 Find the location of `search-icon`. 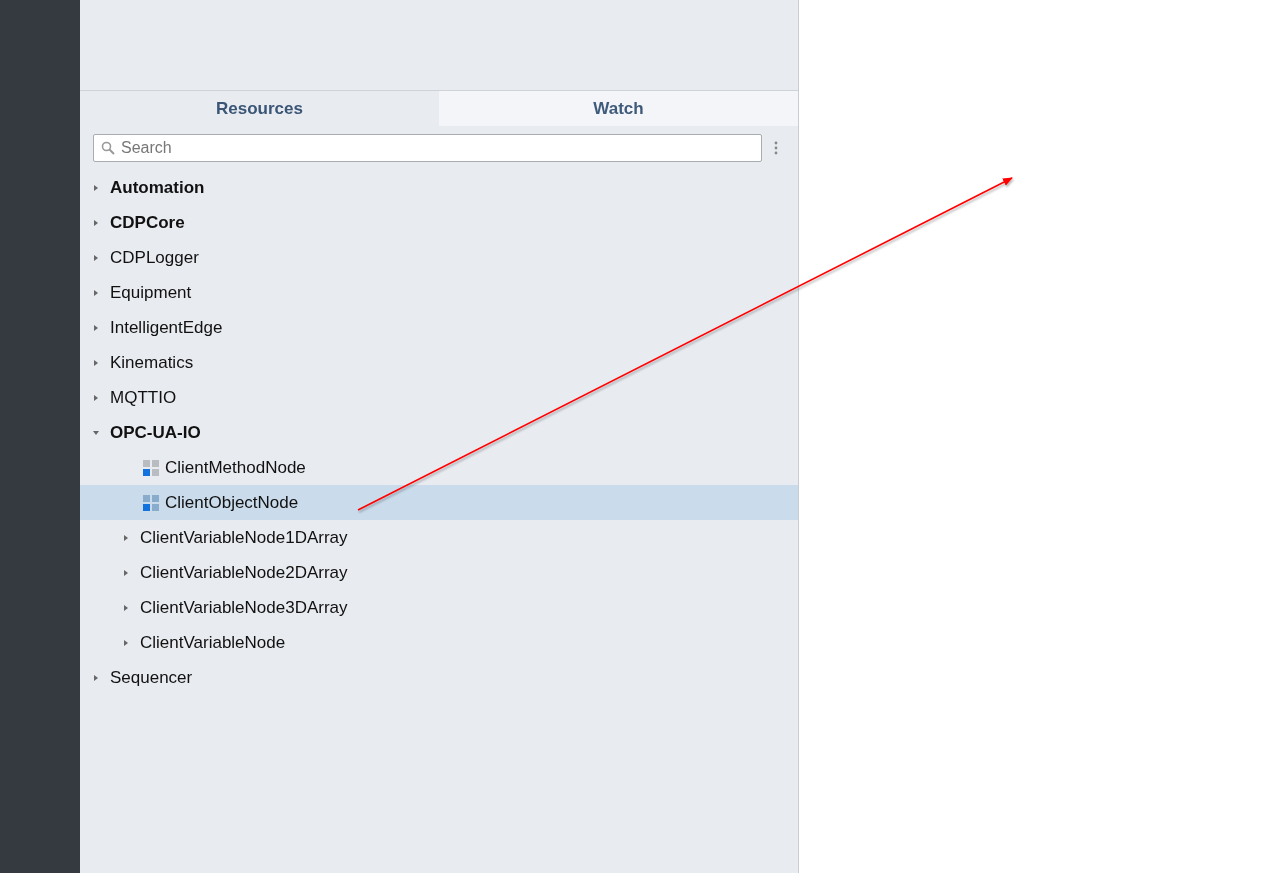

search-icon is located at coordinates (108, 148).